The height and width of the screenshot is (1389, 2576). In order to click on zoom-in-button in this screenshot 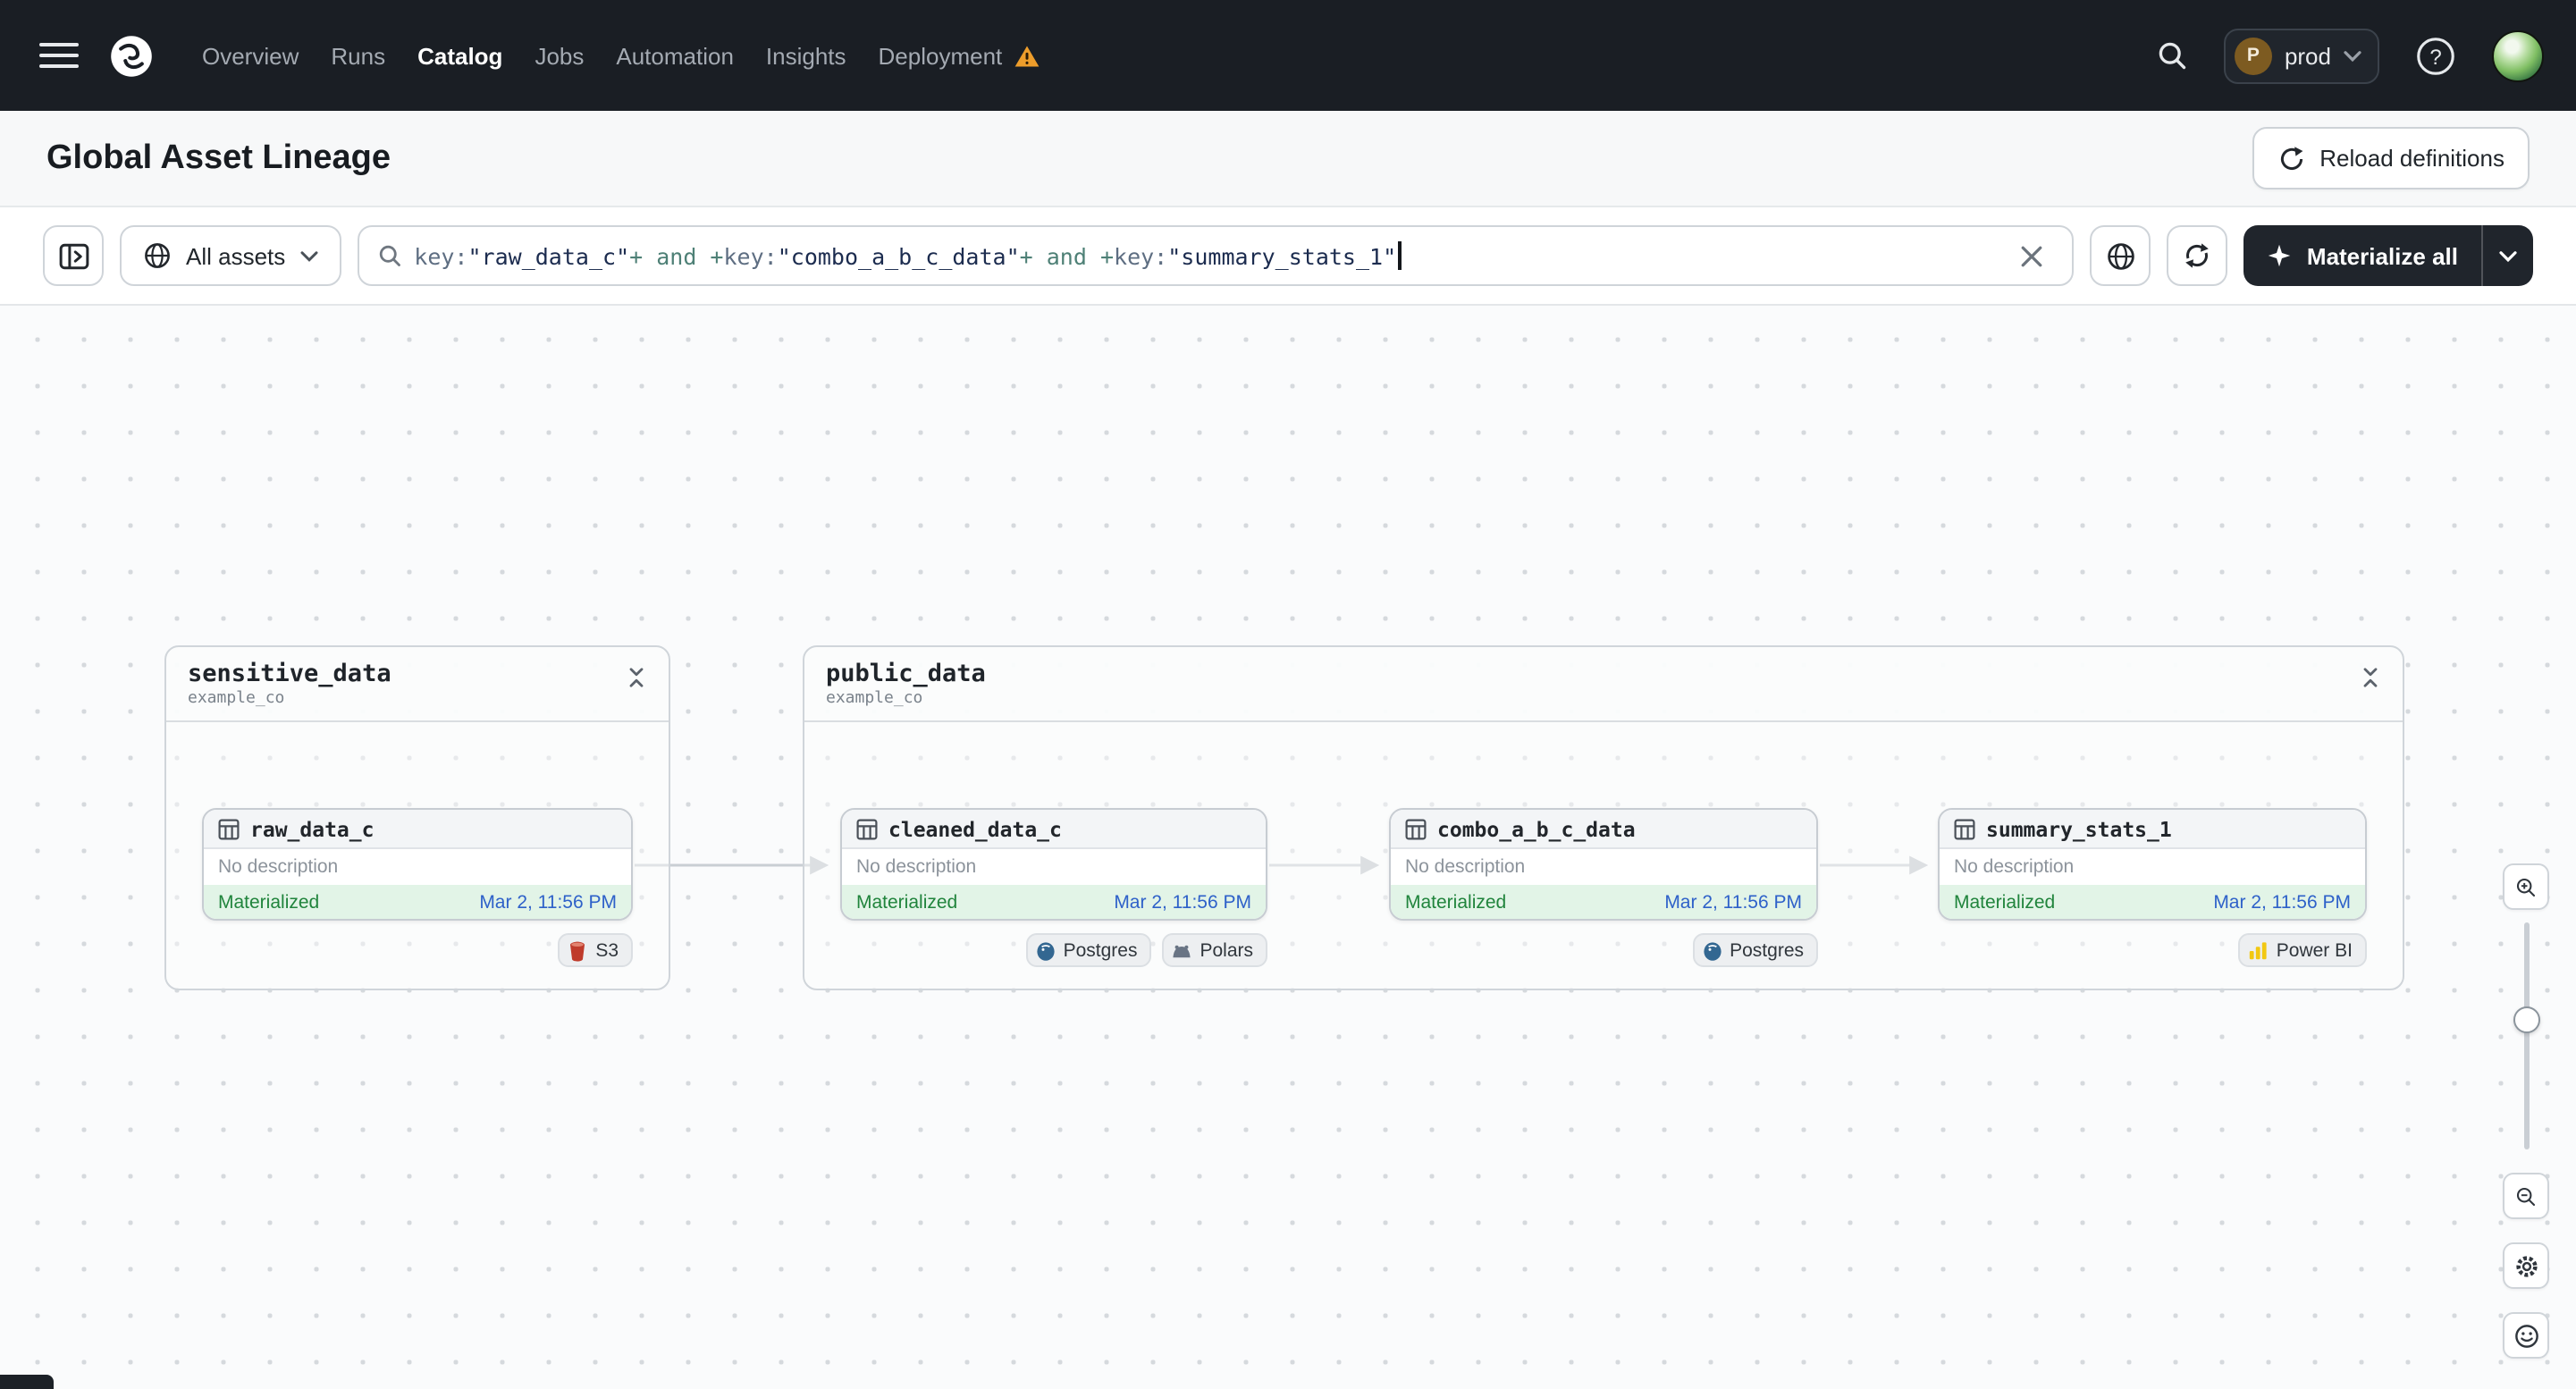, I will do `click(2526, 886)`.